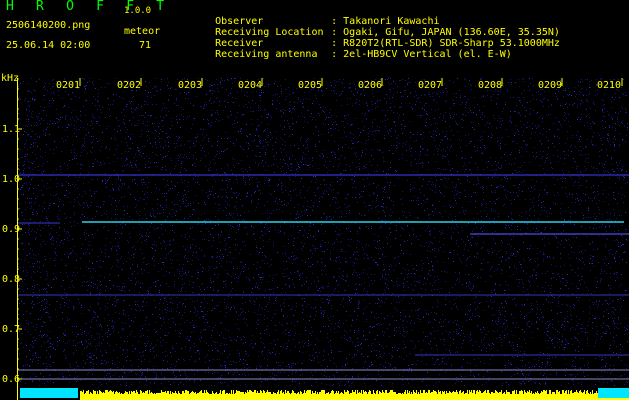 The width and height of the screenshot is (629, 400). Describe the element at coordinates (266, 54) in the screenshot. I see `info-label: Receiving antenna` at that location.